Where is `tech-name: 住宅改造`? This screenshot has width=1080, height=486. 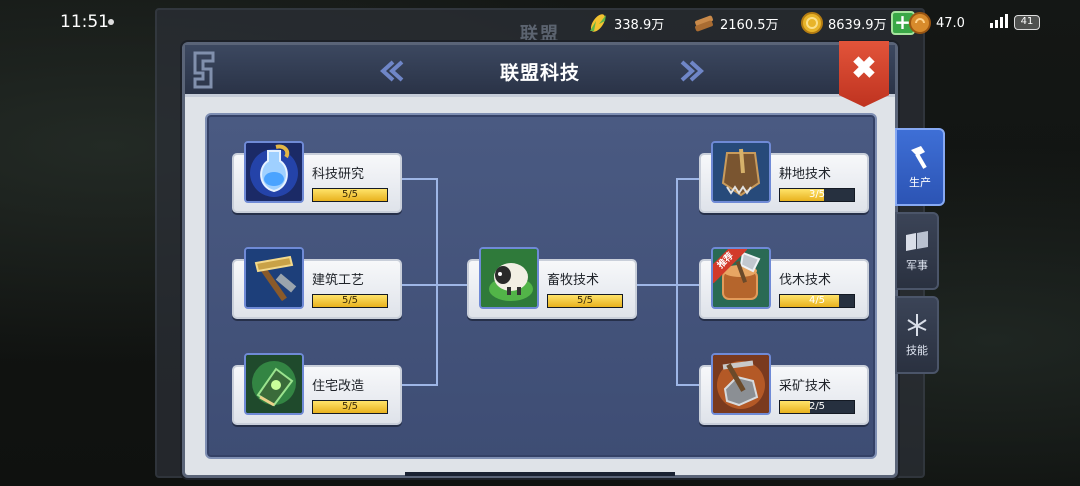
tech-name: 住宅改造 is located at coordinates (338, 386).